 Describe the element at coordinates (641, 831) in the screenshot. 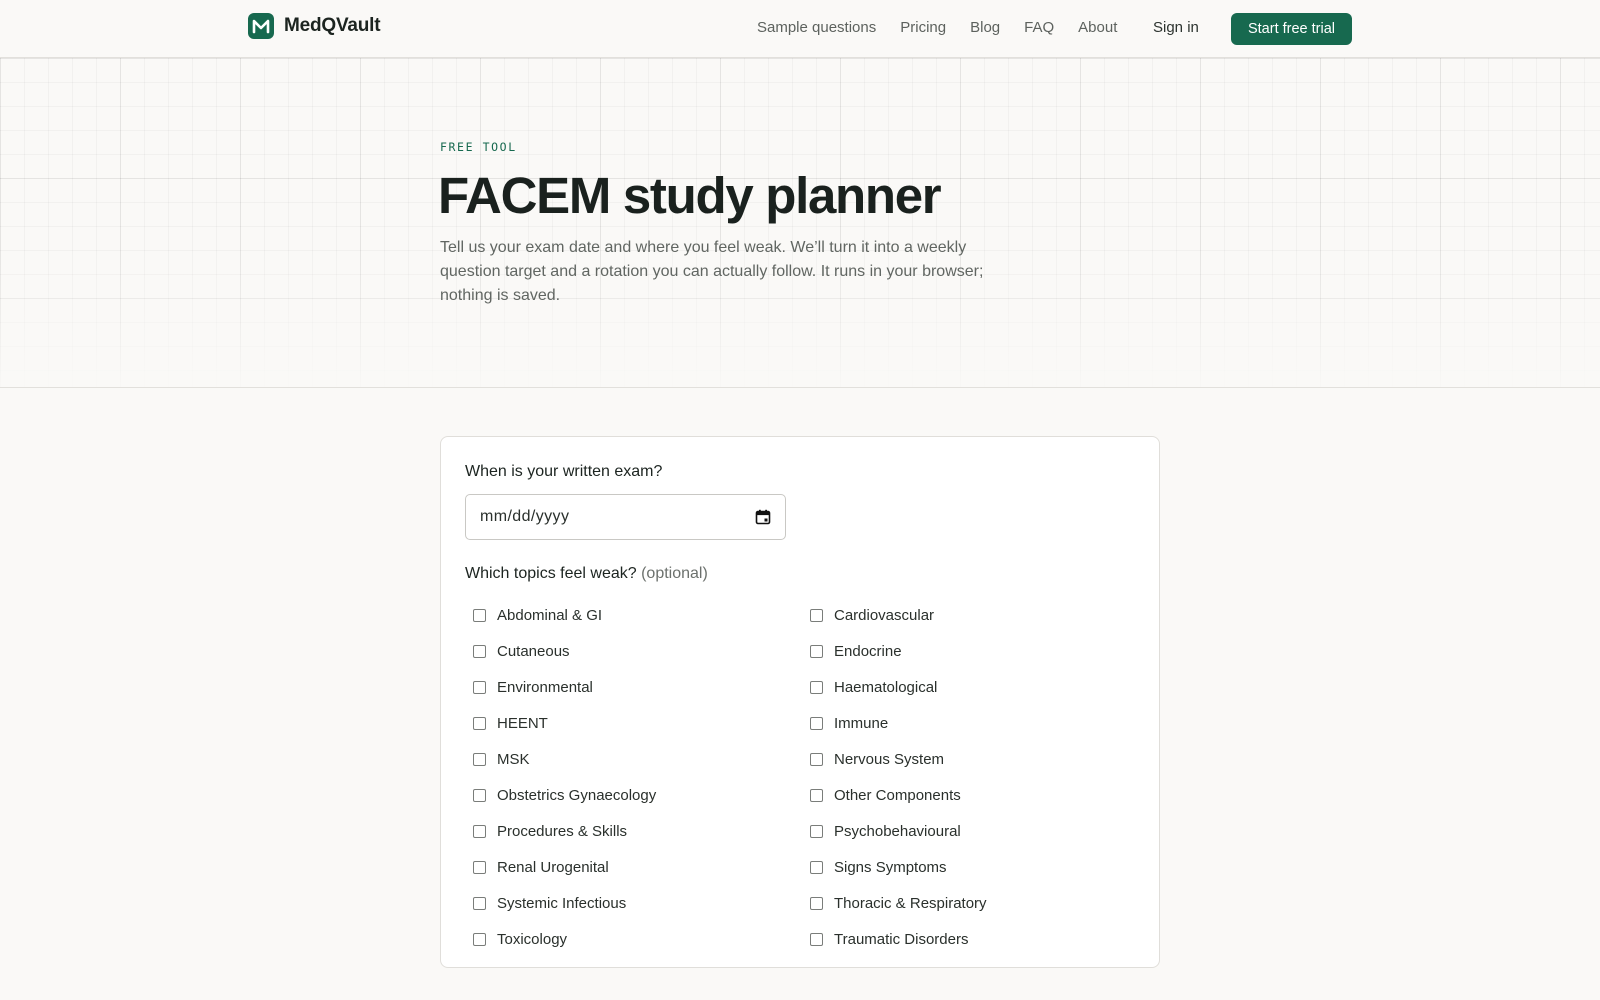

I see `topic-option-procedures-and-skills: Procedures & Skills` at that location.